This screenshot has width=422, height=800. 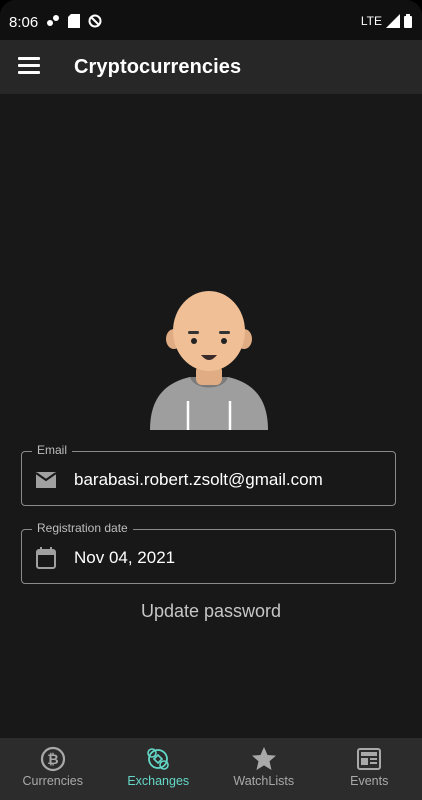 I want to click on nav-item-currencies: ₿ Currencies, so click(x=53, y=769).